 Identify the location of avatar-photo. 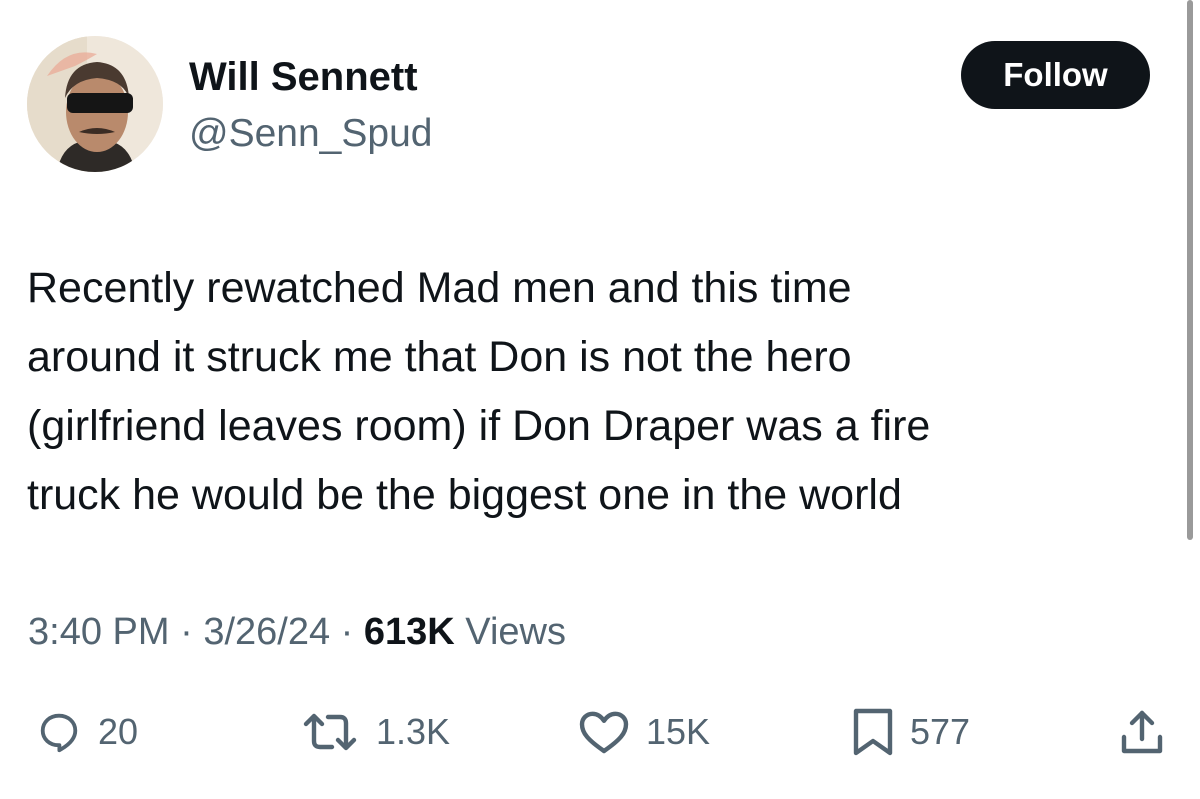
(95, 104).